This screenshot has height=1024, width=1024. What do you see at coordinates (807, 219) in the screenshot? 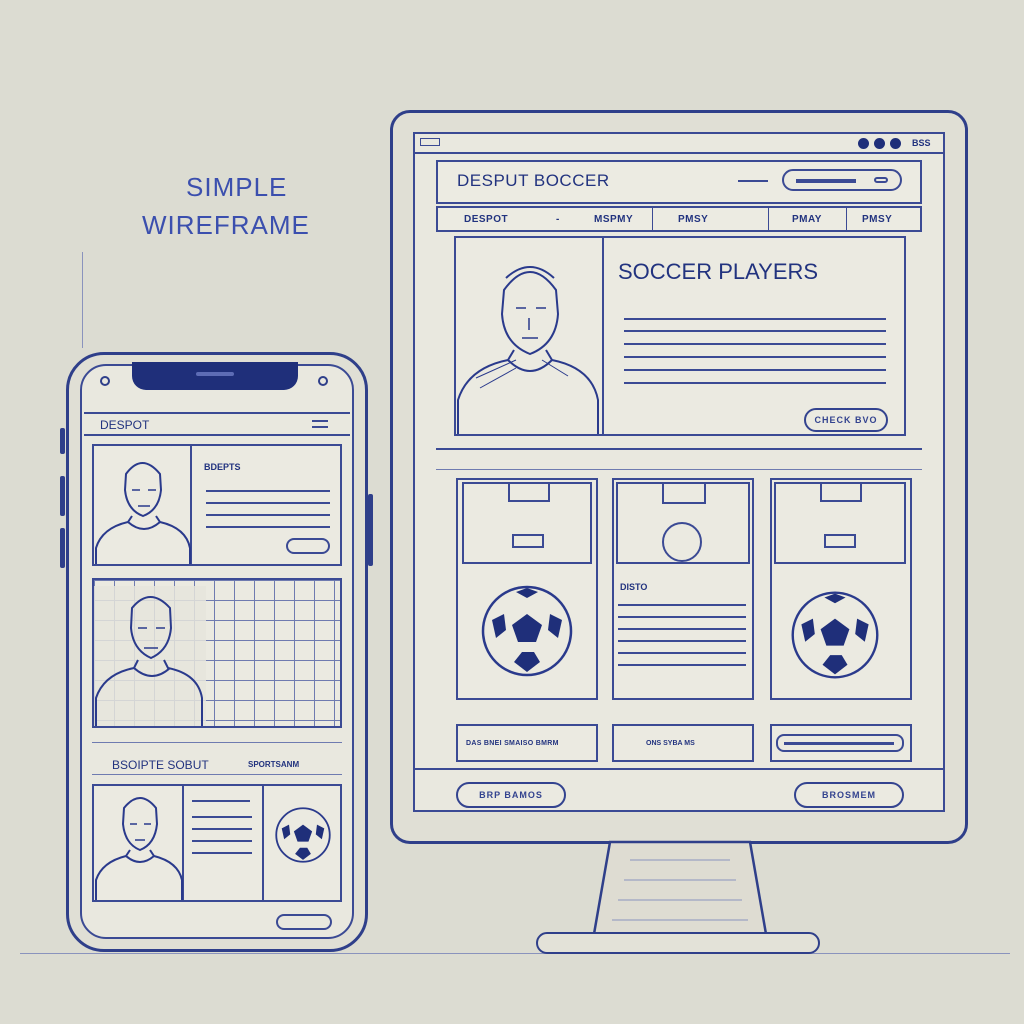
I see `nav-item: PMAY` at bounding box center [807, 219].